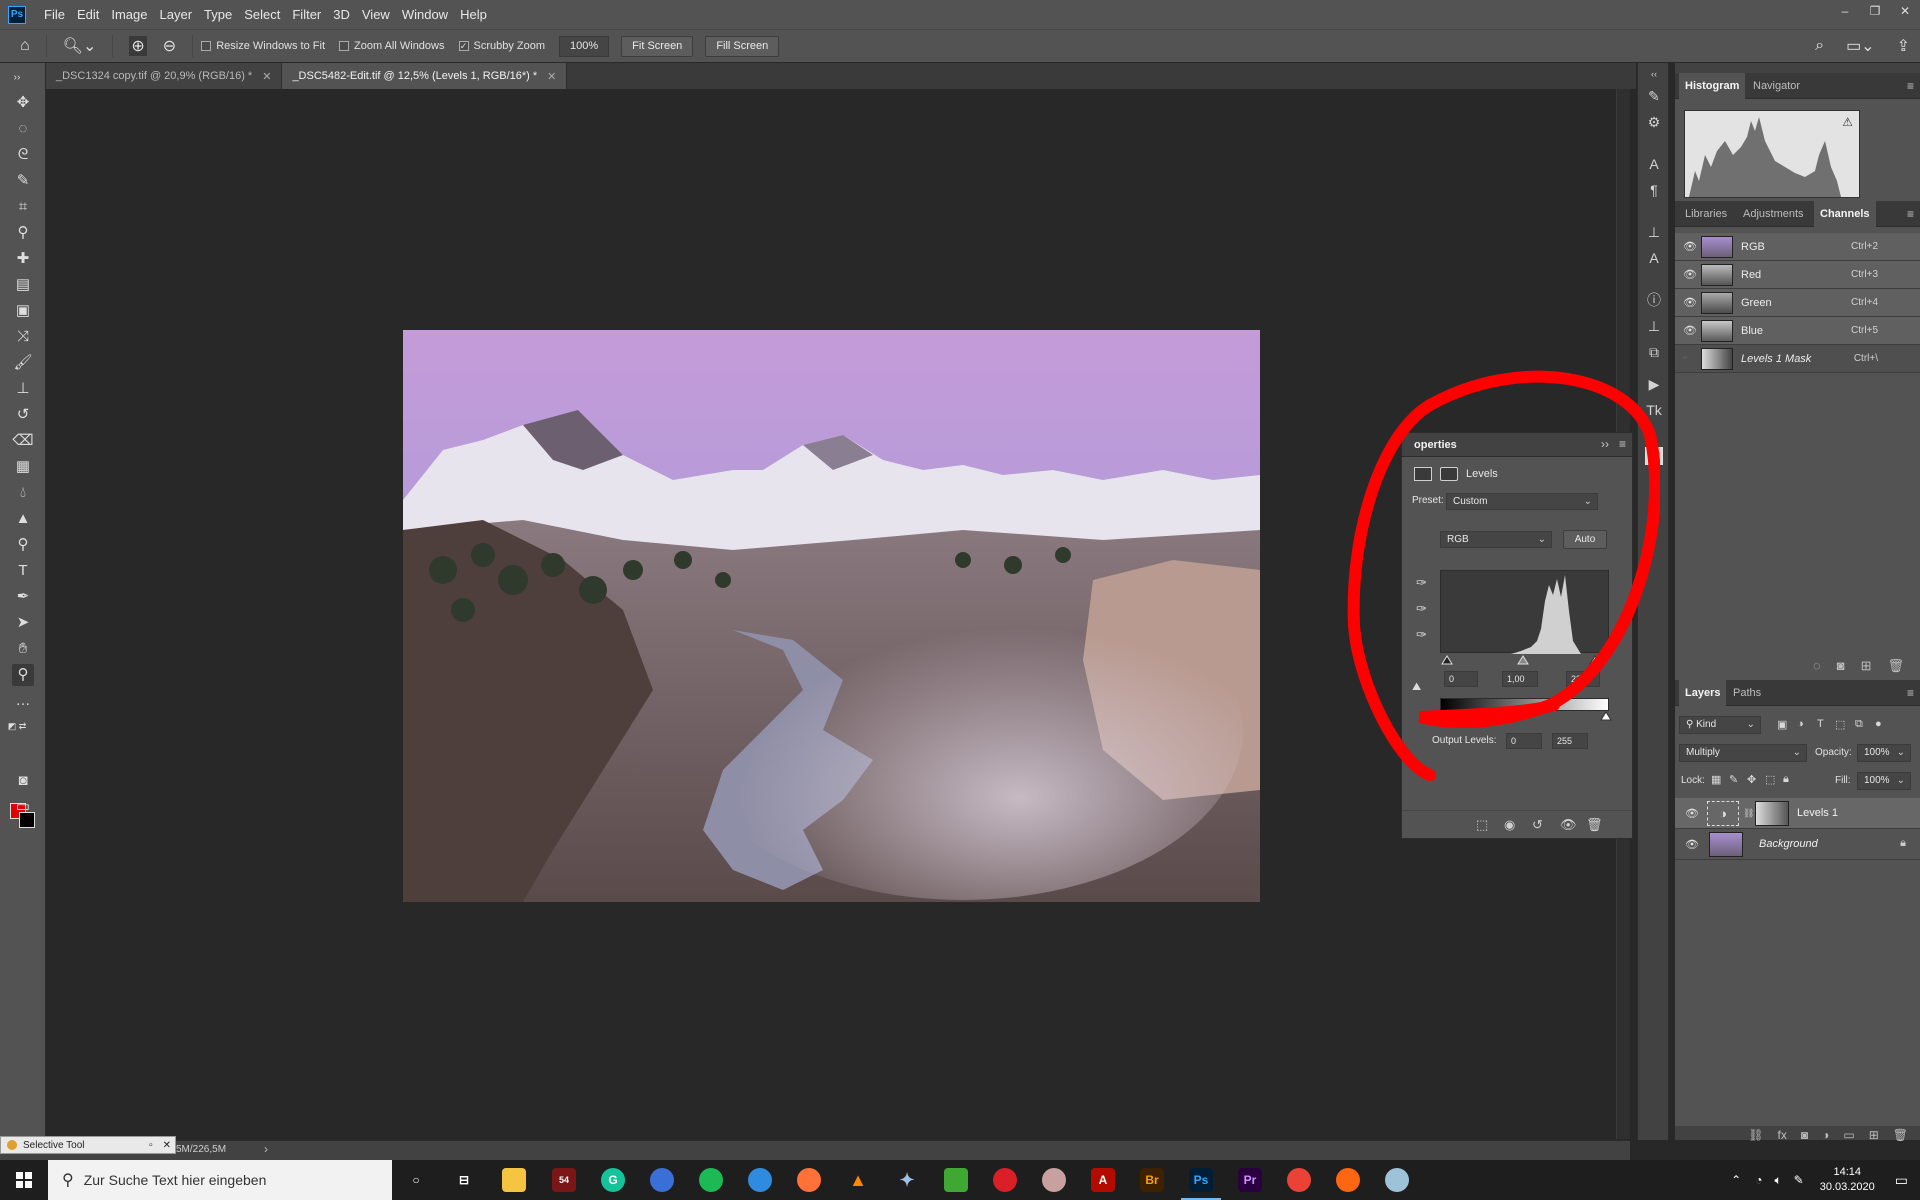  Describe the element at coordinates (1866, 666) in the screenshot. I see `new-channel-icon: ⊞` at that location.